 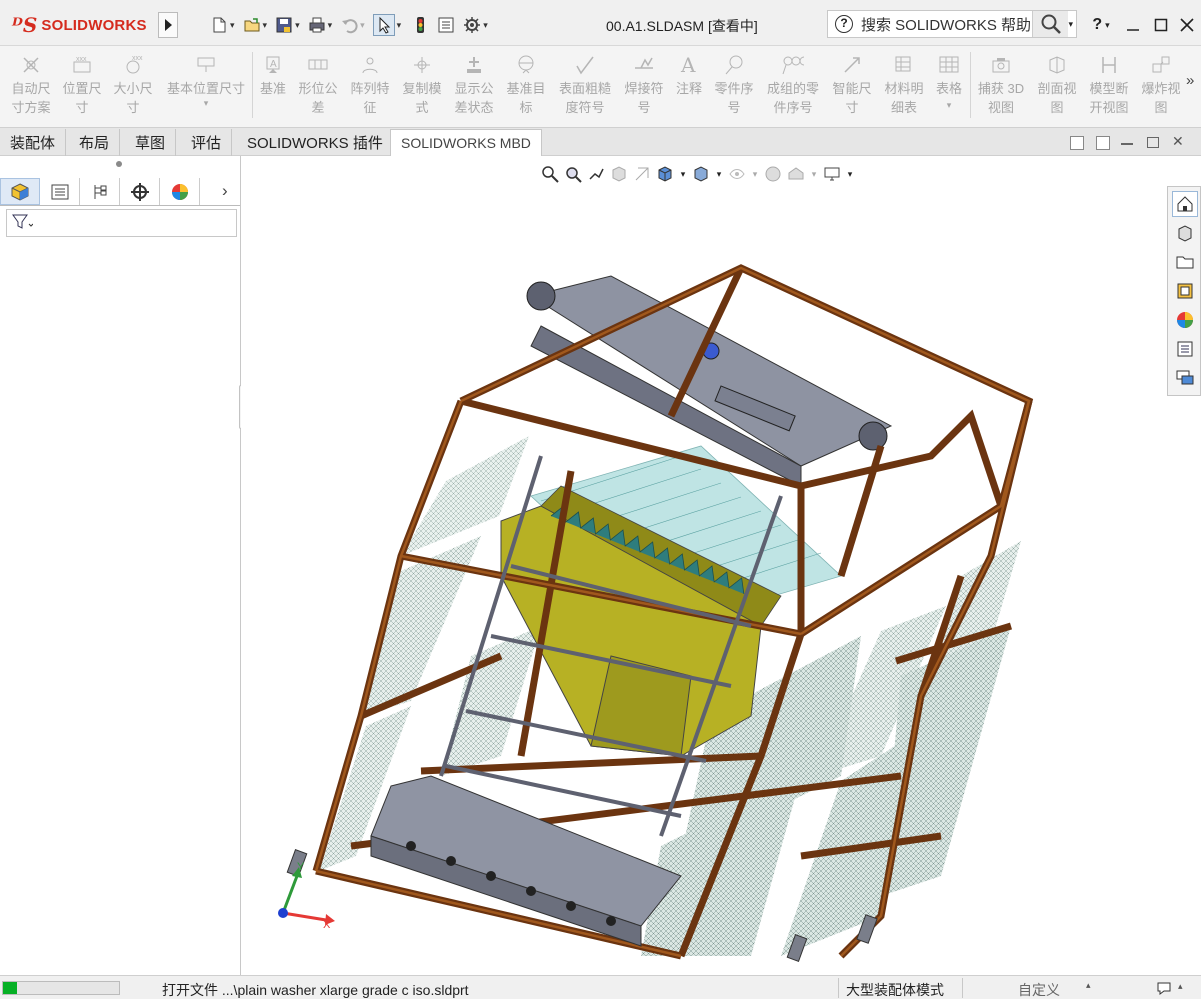 What do you see at coordinates (585, 85) in the screenshot?
I see `surface-finish-button: 表面粗糙 度符号` at bounding box center [585, 85].